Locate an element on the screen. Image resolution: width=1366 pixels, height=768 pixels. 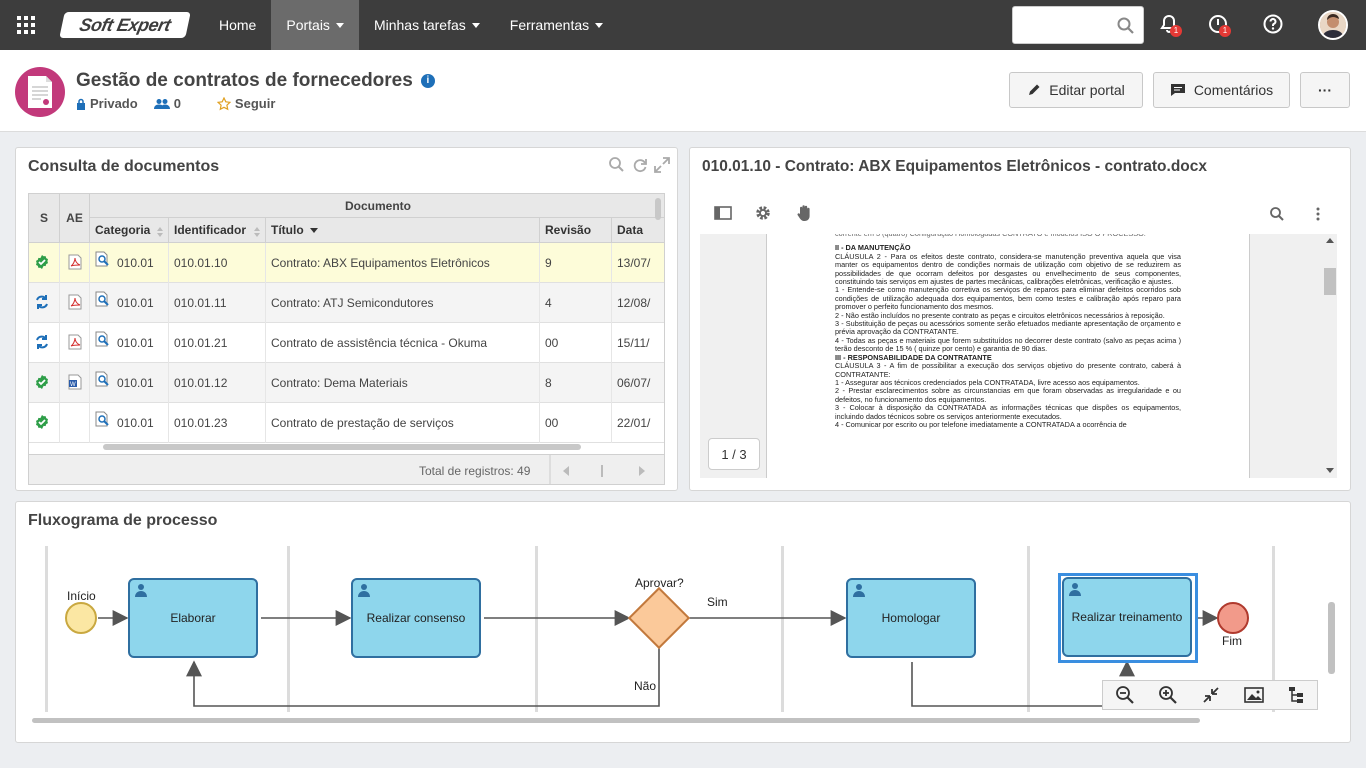
cell-title: Contrato: ATJ Semicondutores is located at coordinates (403, 303).